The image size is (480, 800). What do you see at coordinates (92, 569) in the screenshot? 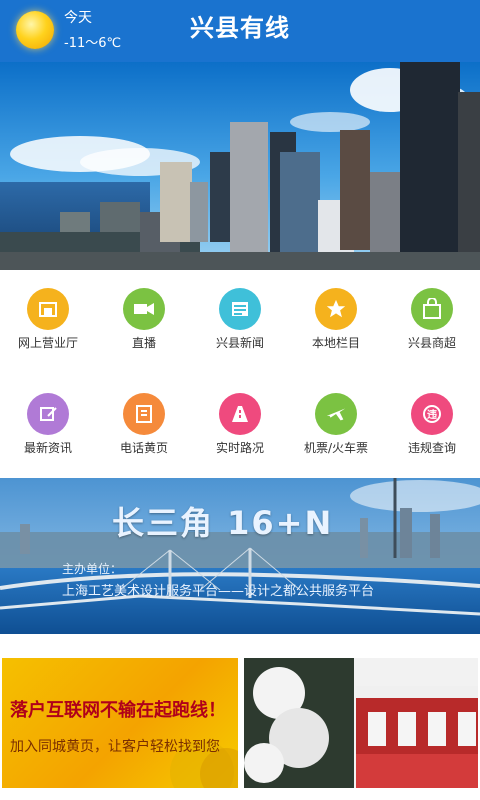
I see `banner-subtitle: 主办单位：` at bounding box center [92, 569].